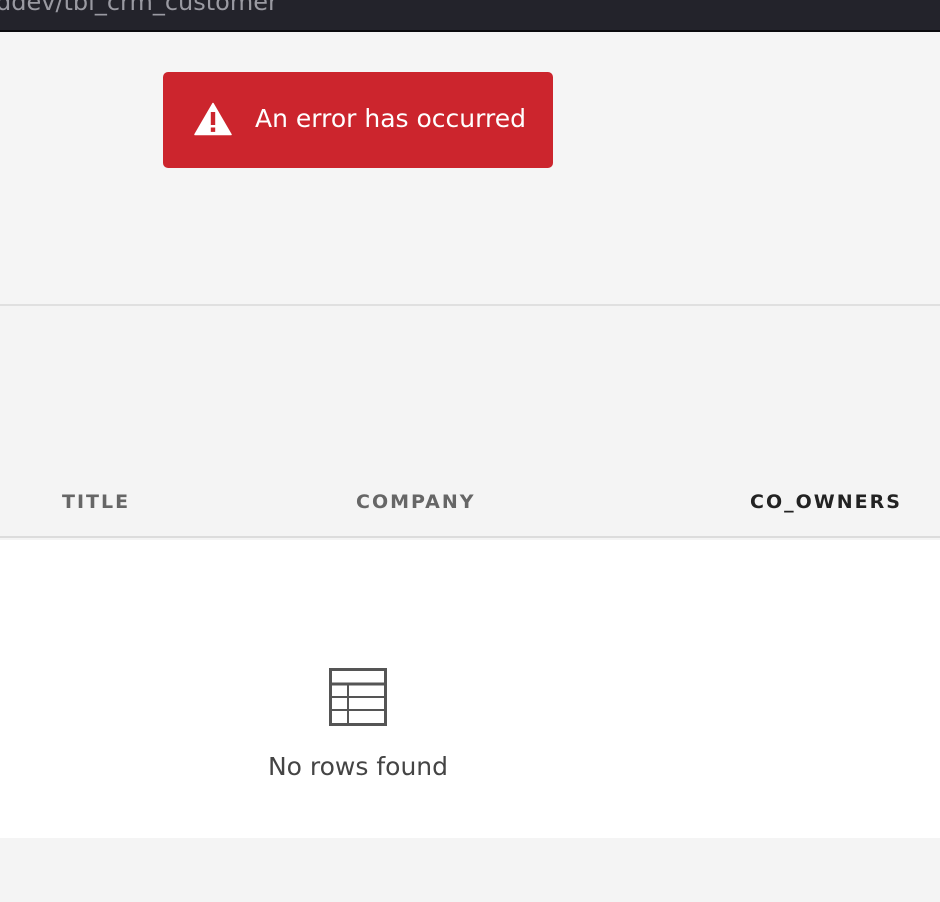 This screenshot has width=940, height=902. I want to click on column-header-co-owners: CO_OWNERS, so click(826, 502).